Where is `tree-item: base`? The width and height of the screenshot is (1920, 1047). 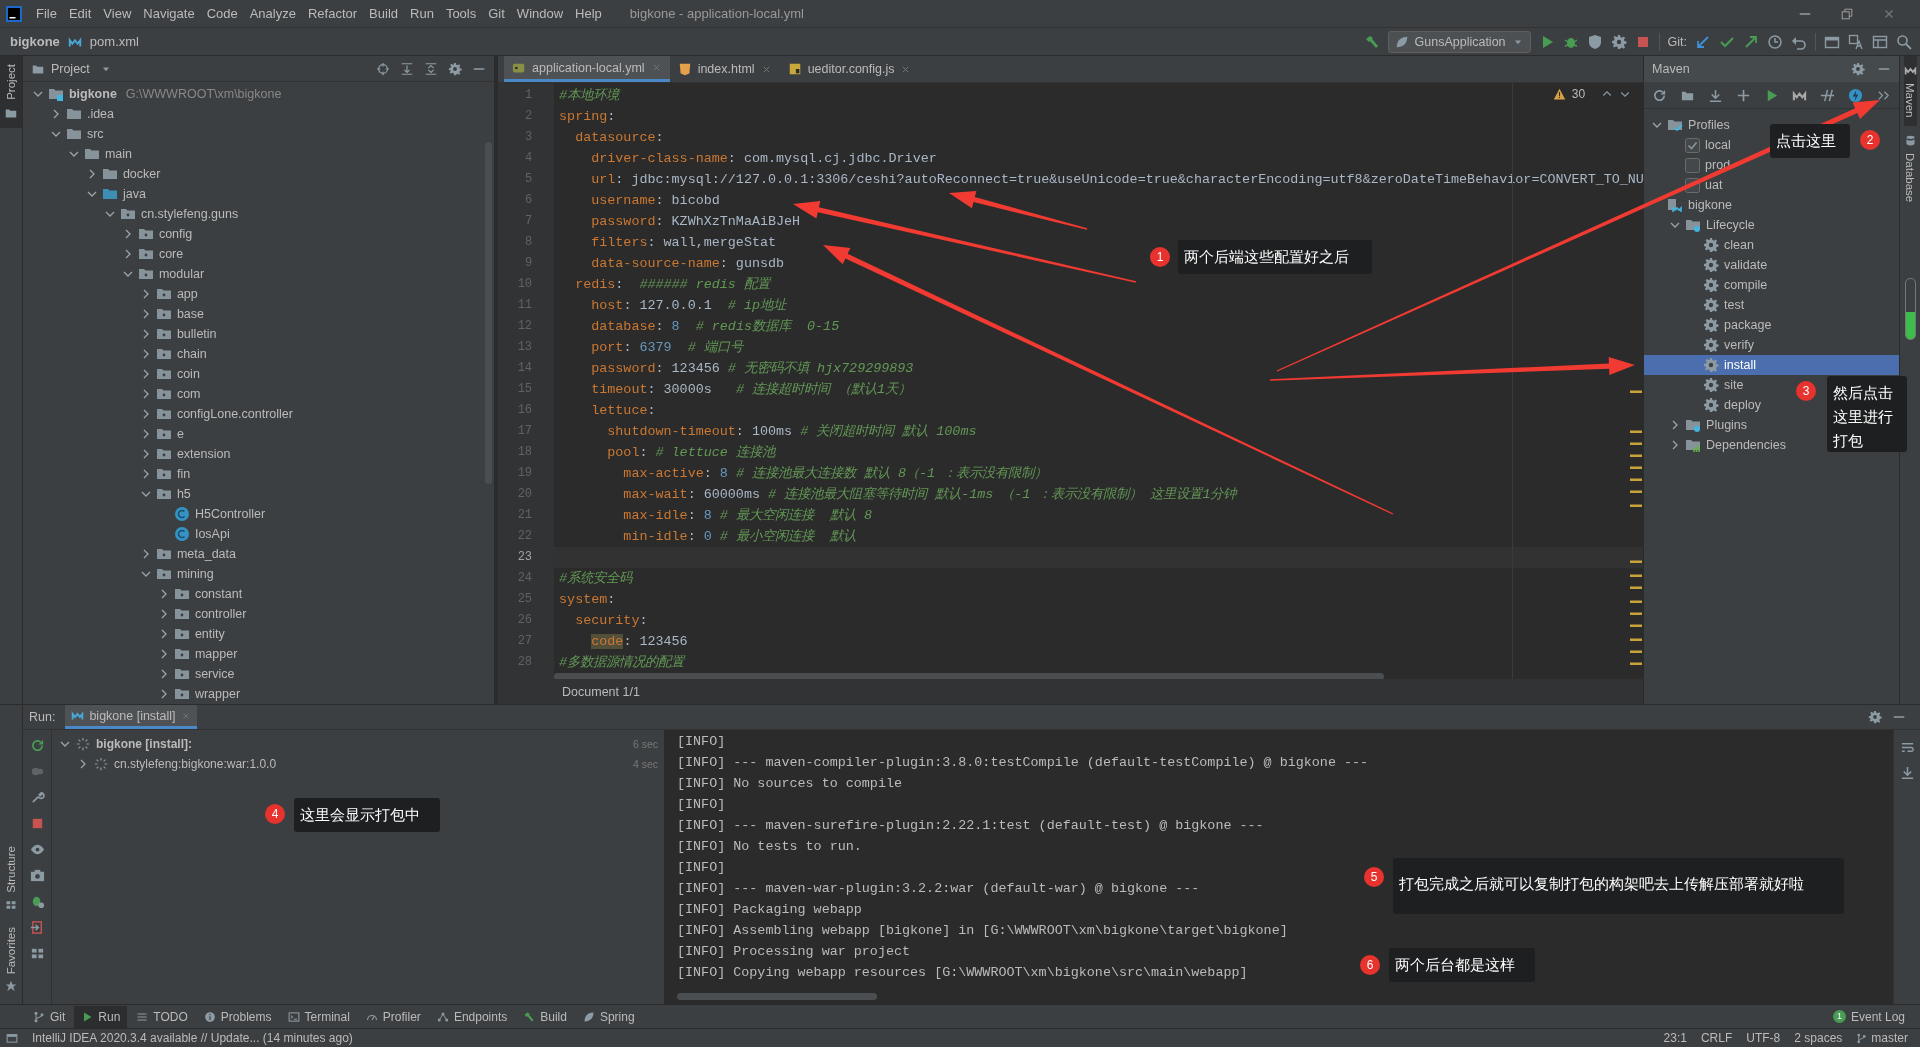 tree-item: base is located at coordinates (258, 314).